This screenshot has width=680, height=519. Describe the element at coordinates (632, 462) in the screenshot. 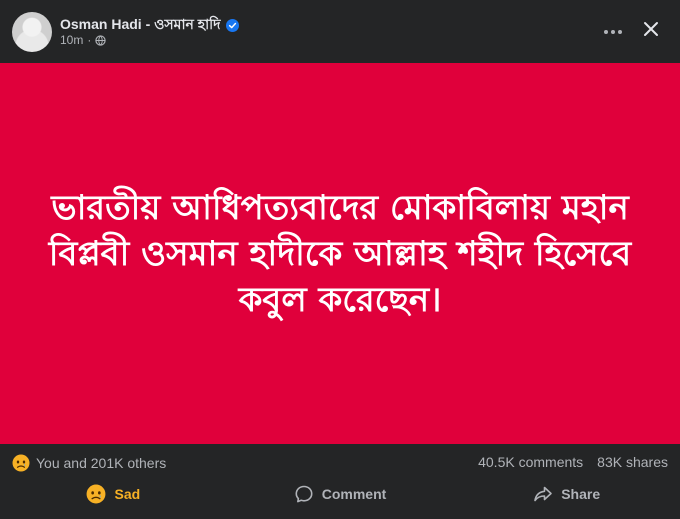

I see `shares-count: 83K shares` at that location.